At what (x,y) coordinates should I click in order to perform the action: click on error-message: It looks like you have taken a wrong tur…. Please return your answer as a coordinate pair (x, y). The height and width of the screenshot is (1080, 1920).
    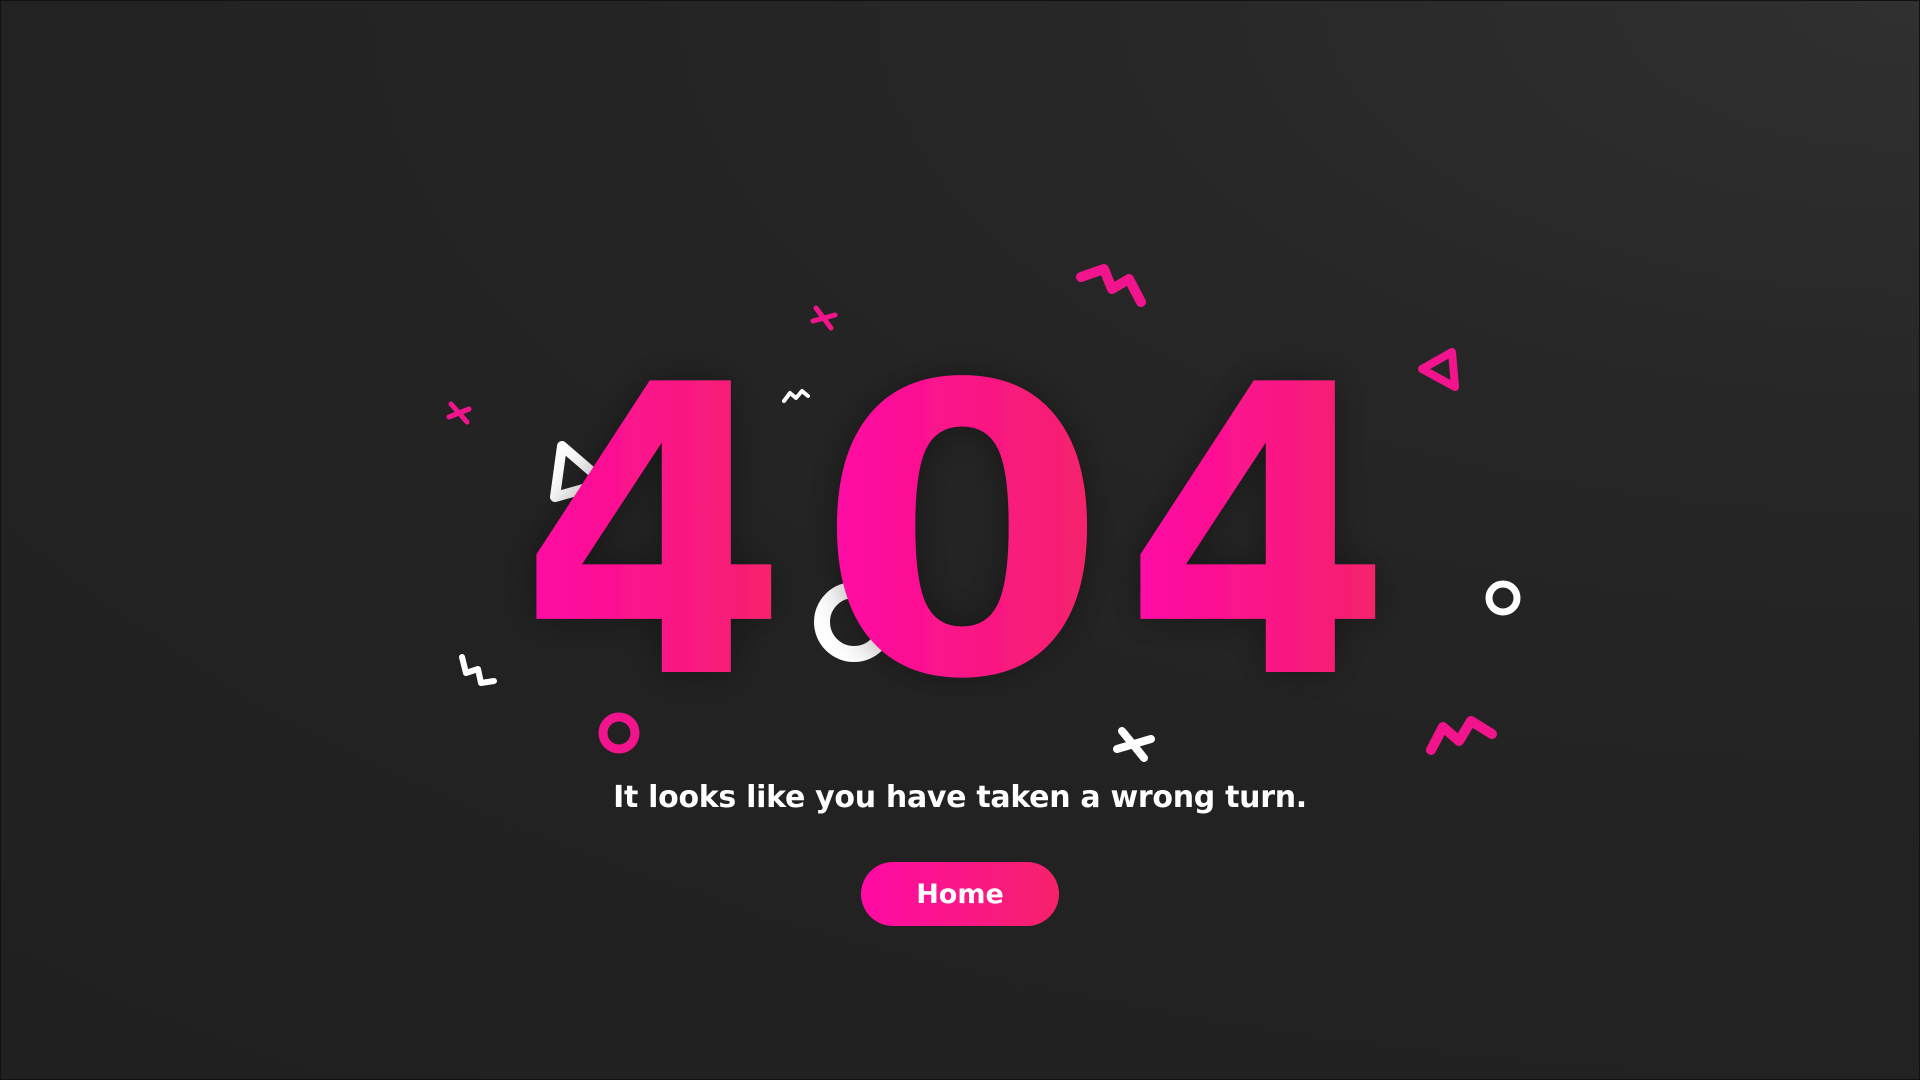
    Looking at the image, I should click on (960, 797).